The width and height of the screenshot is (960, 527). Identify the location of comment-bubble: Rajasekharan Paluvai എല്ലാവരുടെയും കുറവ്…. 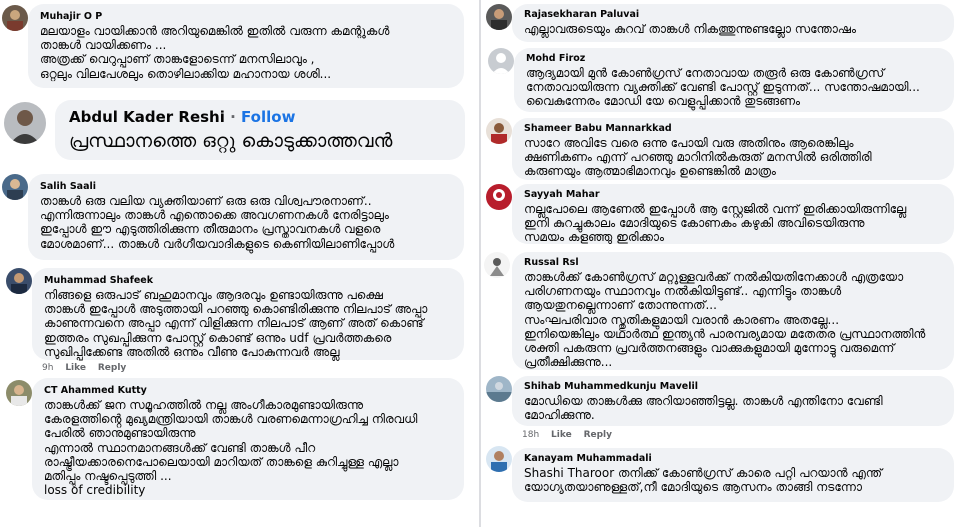
(733, 23).